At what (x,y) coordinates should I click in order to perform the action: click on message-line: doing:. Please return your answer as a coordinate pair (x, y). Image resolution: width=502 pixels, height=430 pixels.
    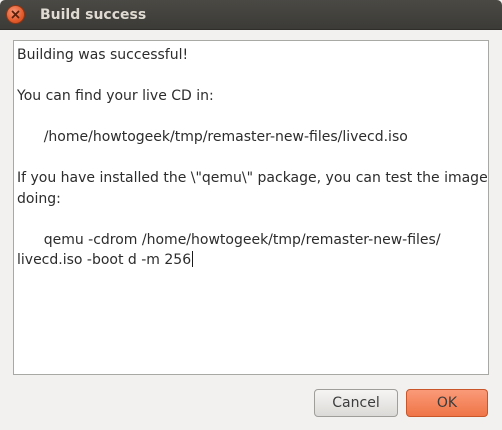
    Looking at the image, I should click on (39, 198).